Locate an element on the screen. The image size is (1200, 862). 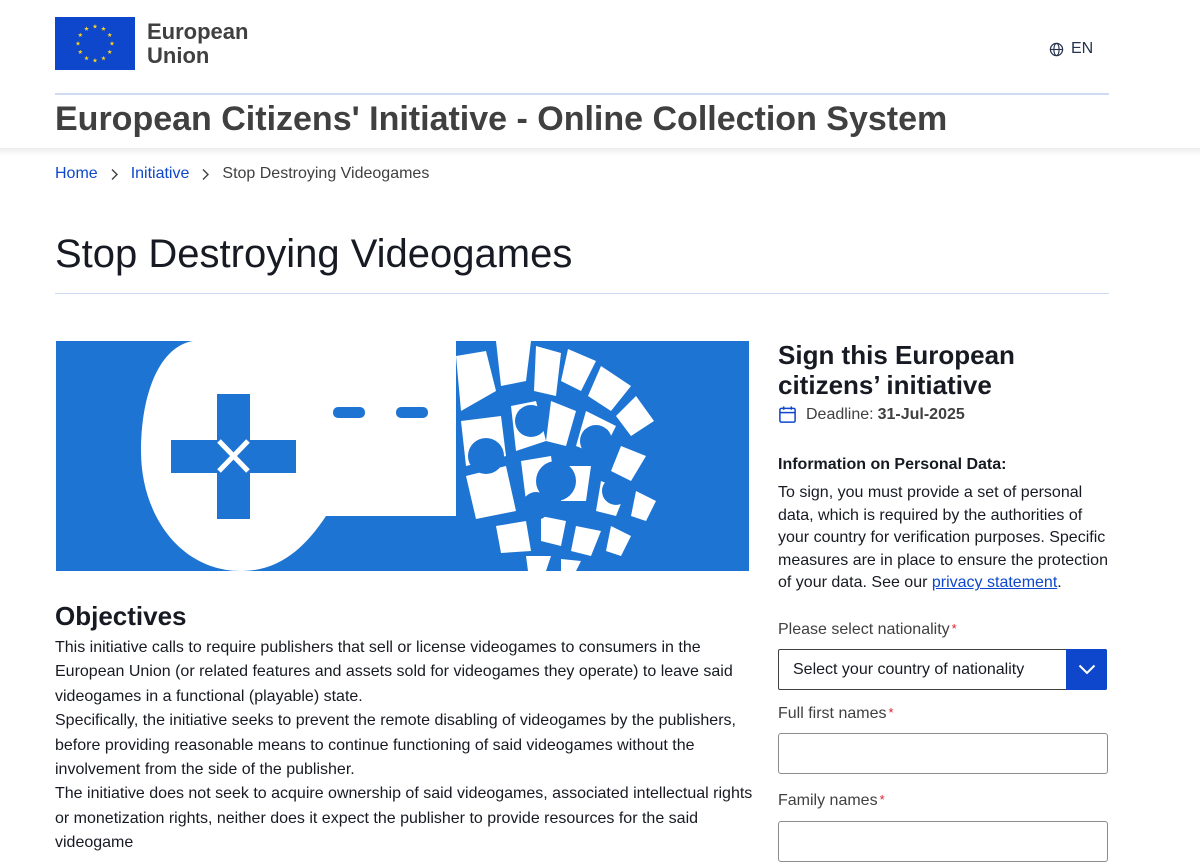
first-names-label: Full first names * is located at coordinates (836, 714).